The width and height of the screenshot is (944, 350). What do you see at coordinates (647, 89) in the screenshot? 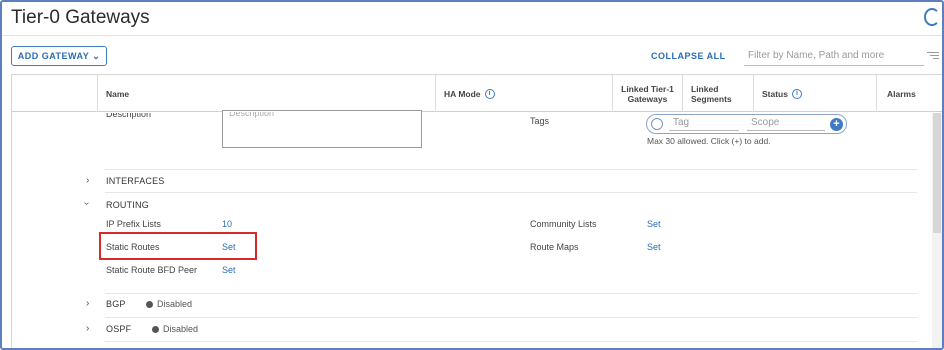
I see `column-linked-tier1-line1: Linked Tier-1` at bounding box center [647, 89].